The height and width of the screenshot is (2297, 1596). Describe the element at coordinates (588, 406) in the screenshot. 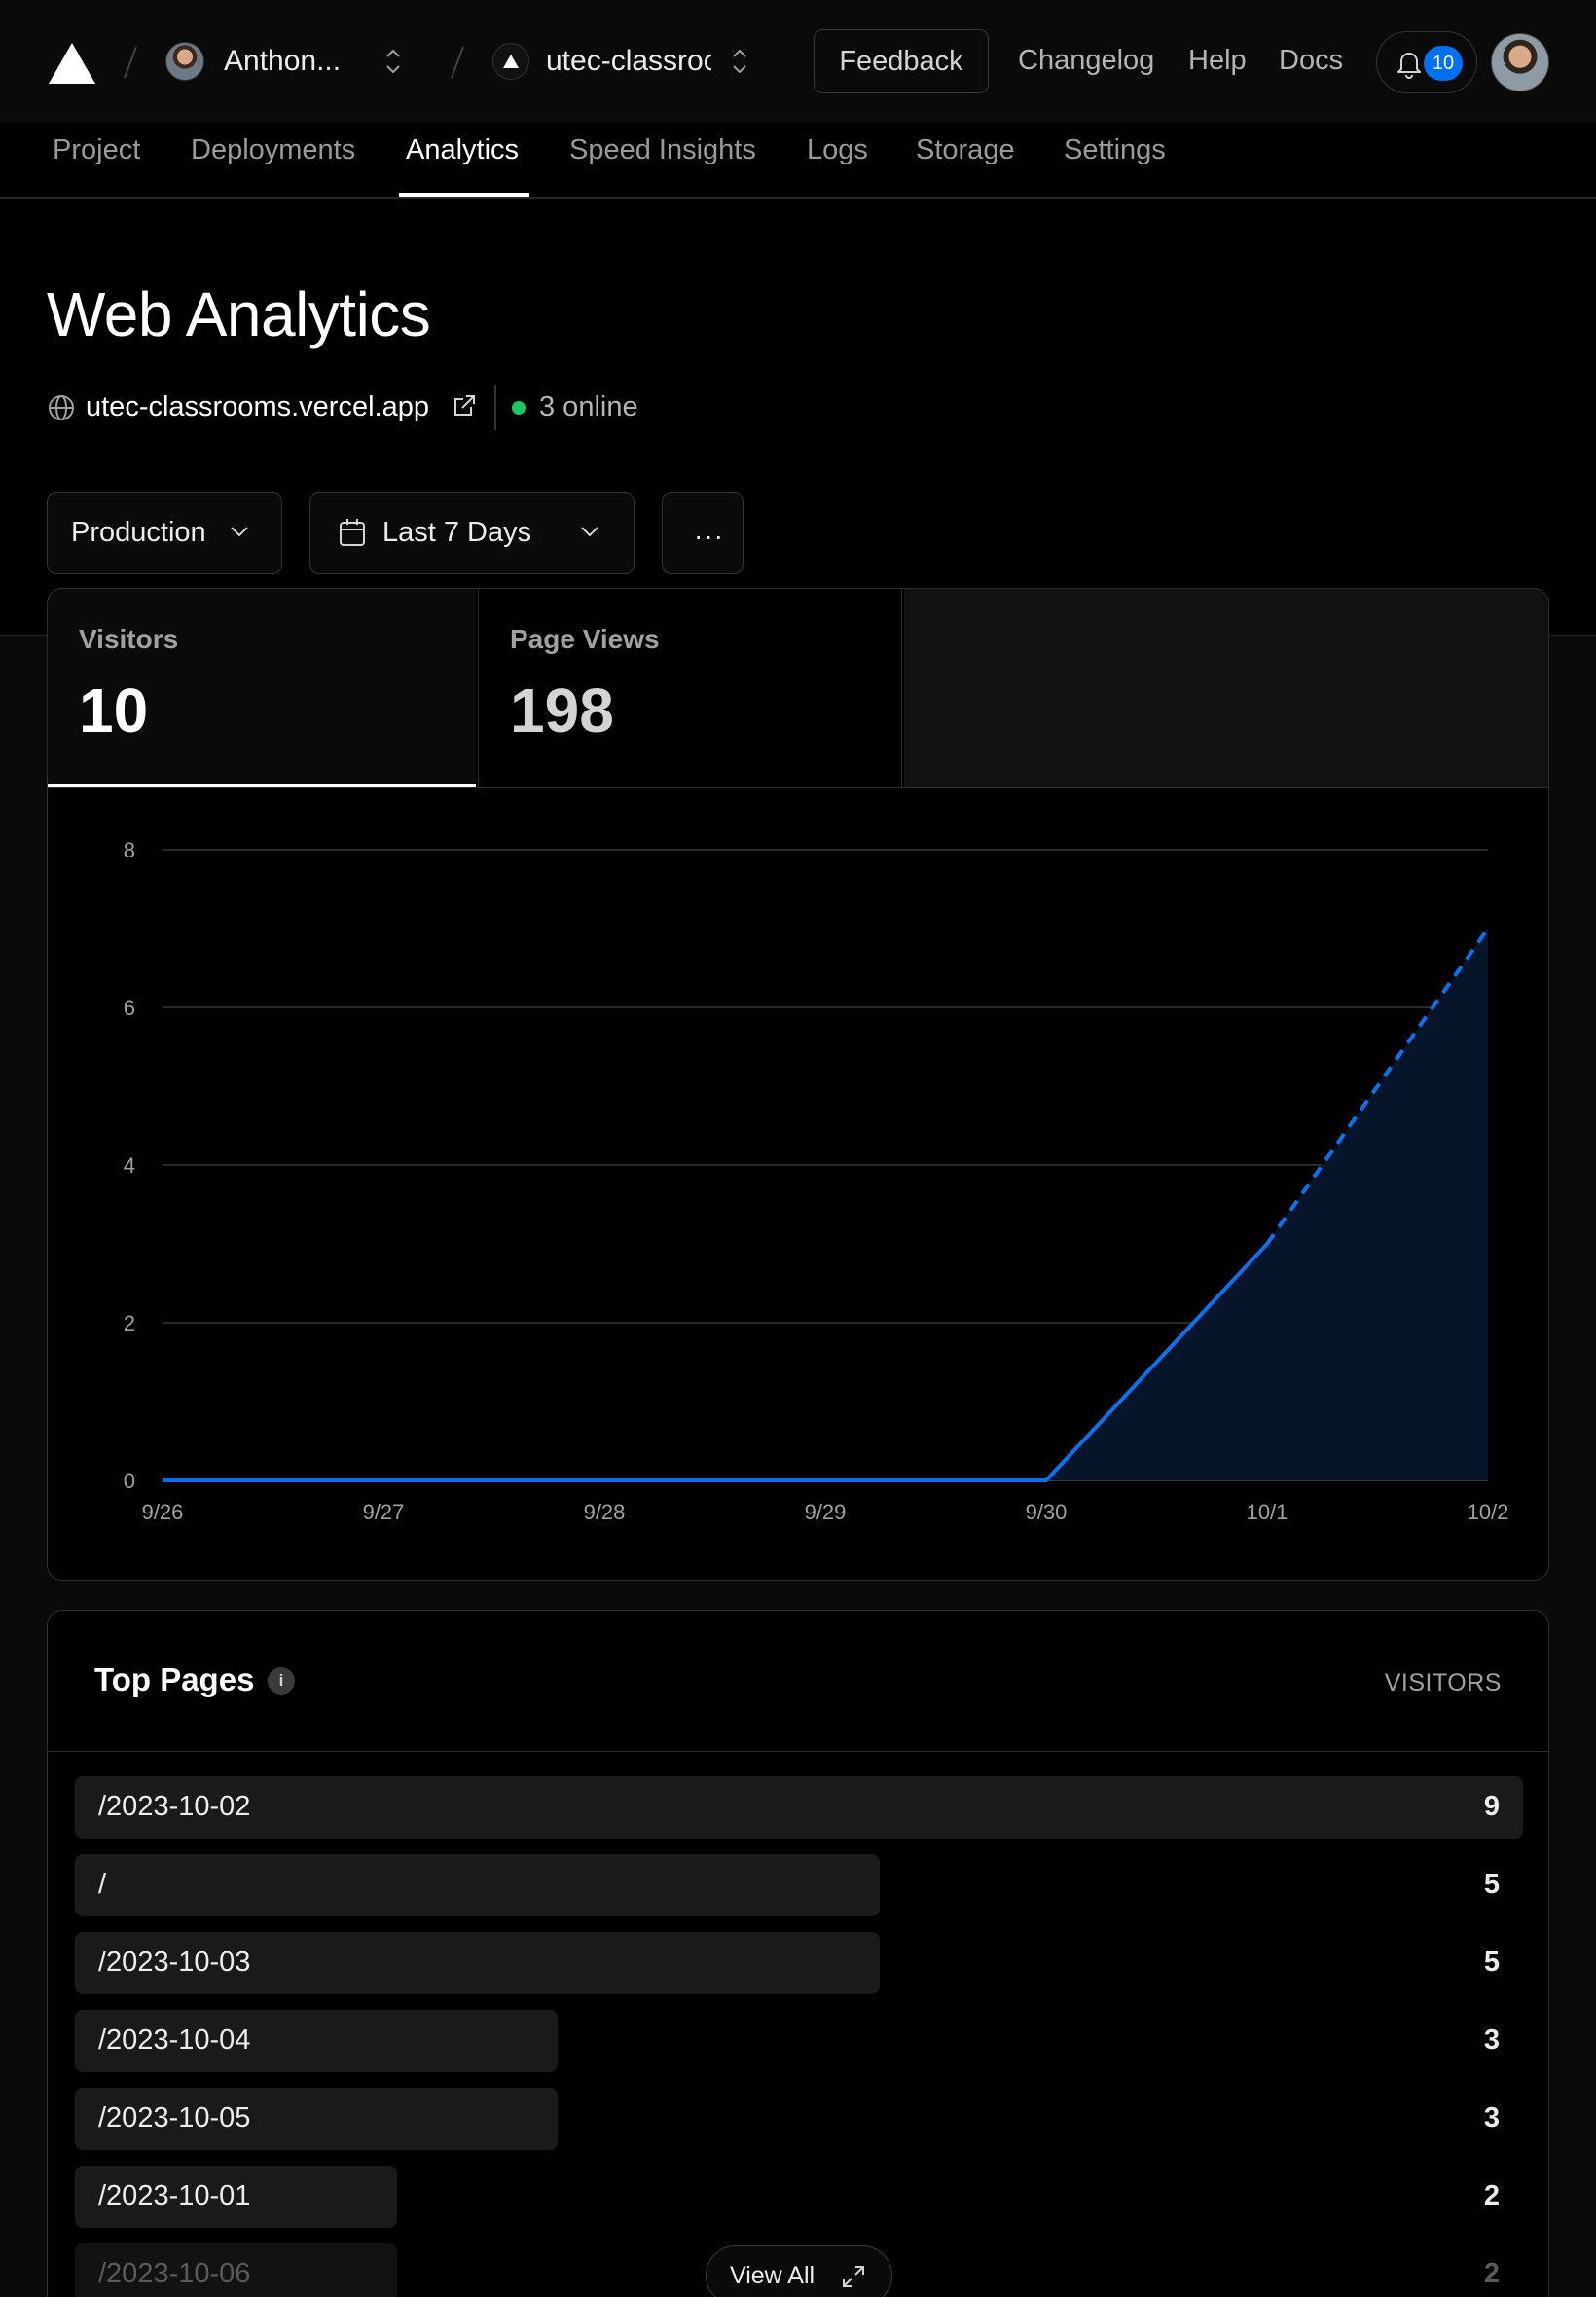

I see `online-count: 3 online` at that location.